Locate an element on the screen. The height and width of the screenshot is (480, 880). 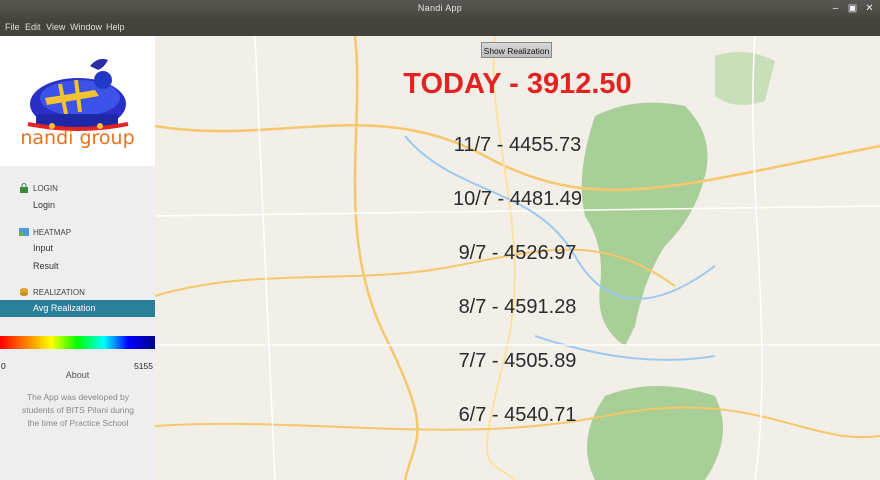
realization-row: 7/7 - 4505.89 is located at coordinates (517, 361).